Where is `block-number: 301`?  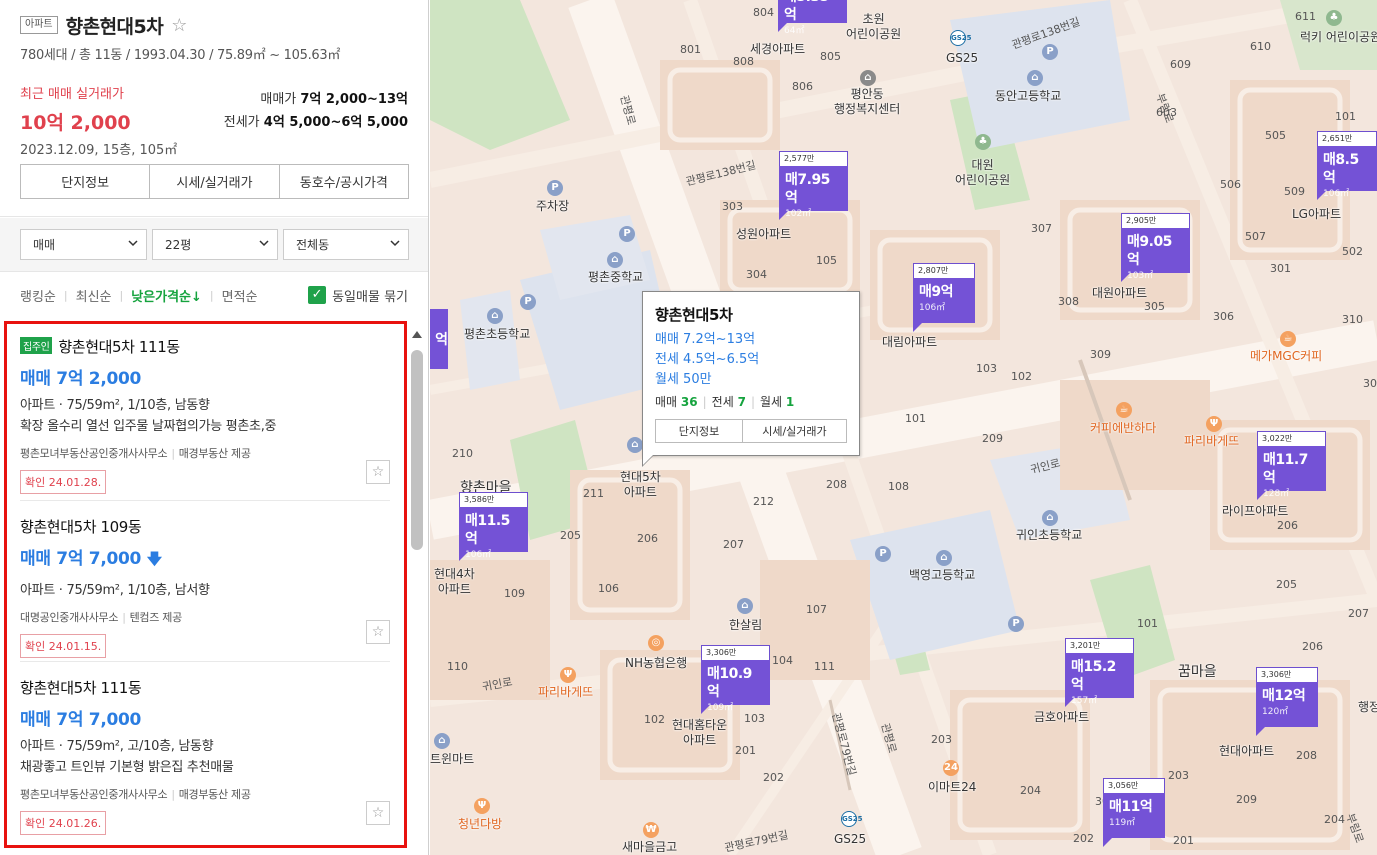 block-number: 301 is located at coordinates (1280, 268).